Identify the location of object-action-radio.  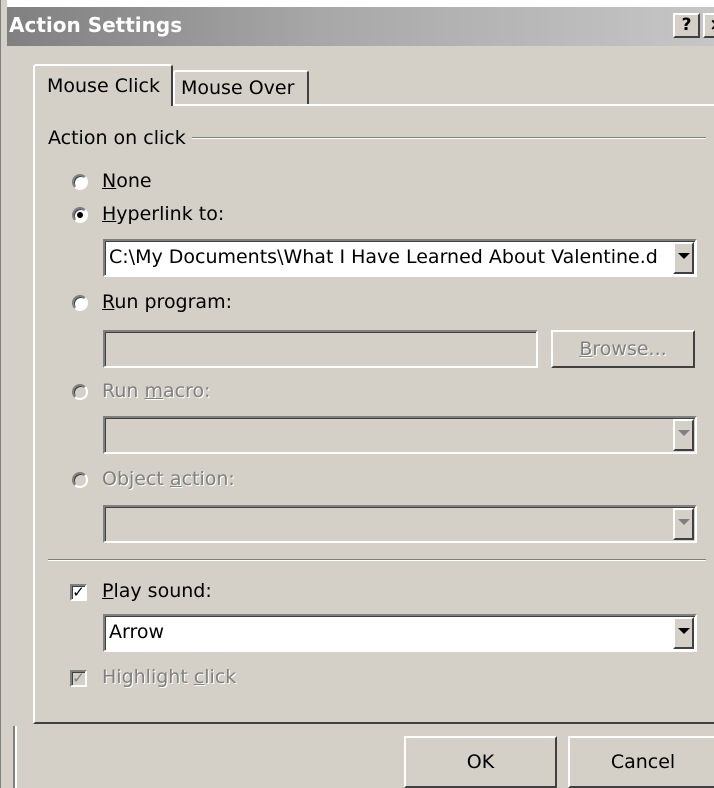
(80, 480).